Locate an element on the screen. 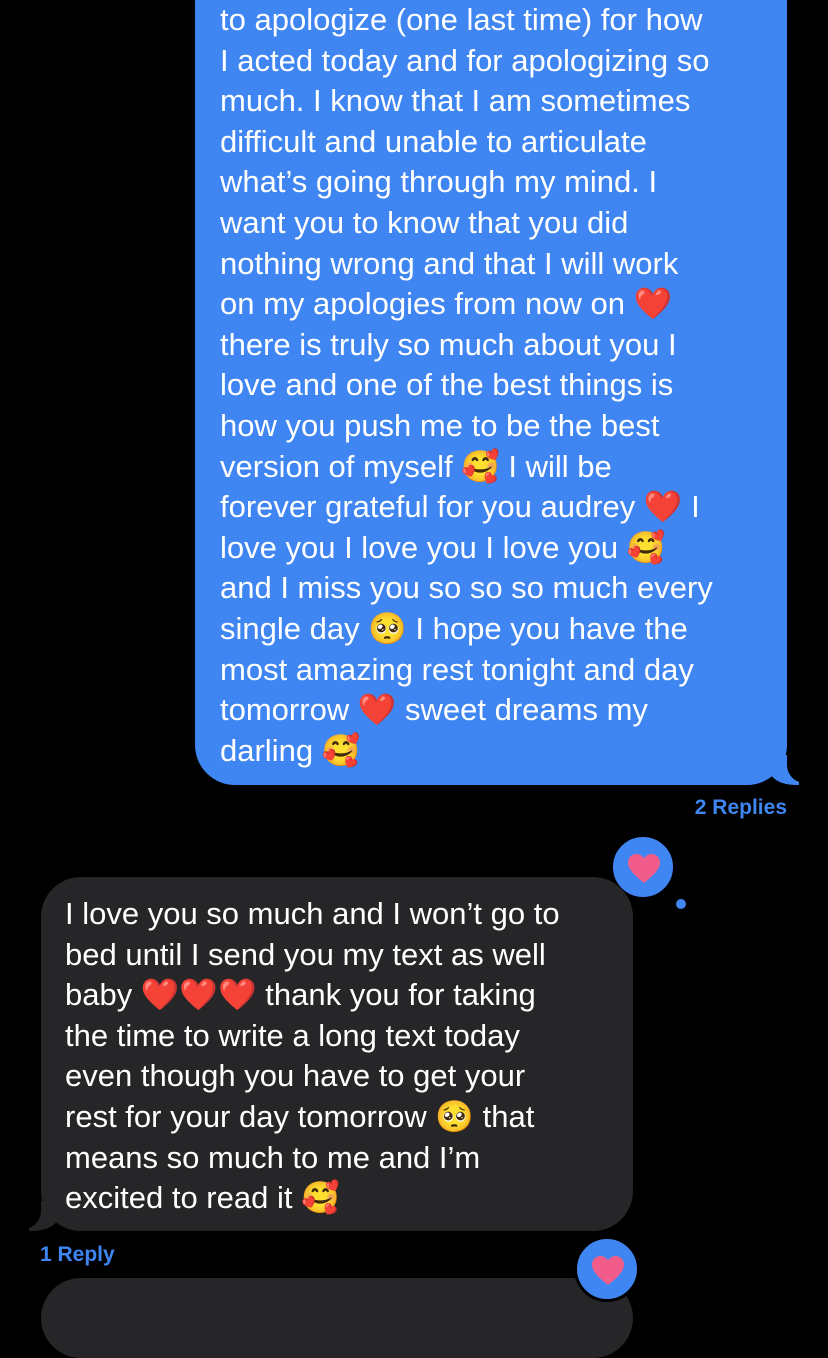 The width and height of the screenshot is (828, 1358). incoming-message-bubble-partial is located at coordinates (337, 1318).